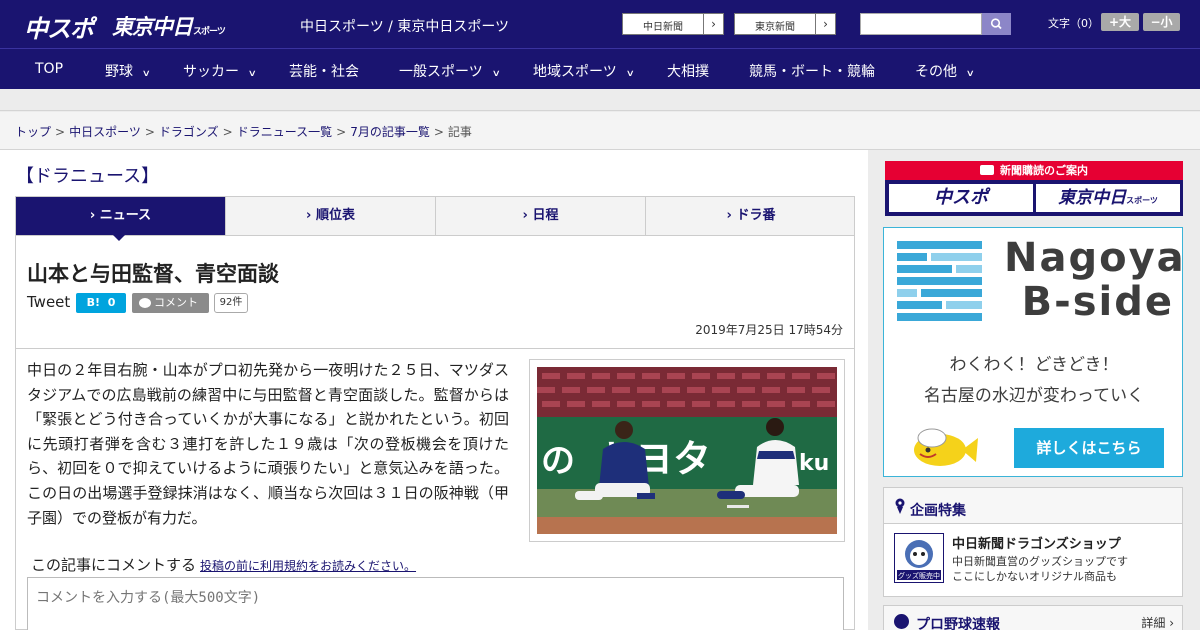  Describe the element at coordinates (231, 303) in the screenshot. I see `comment-count-badge: 92件` at that location.